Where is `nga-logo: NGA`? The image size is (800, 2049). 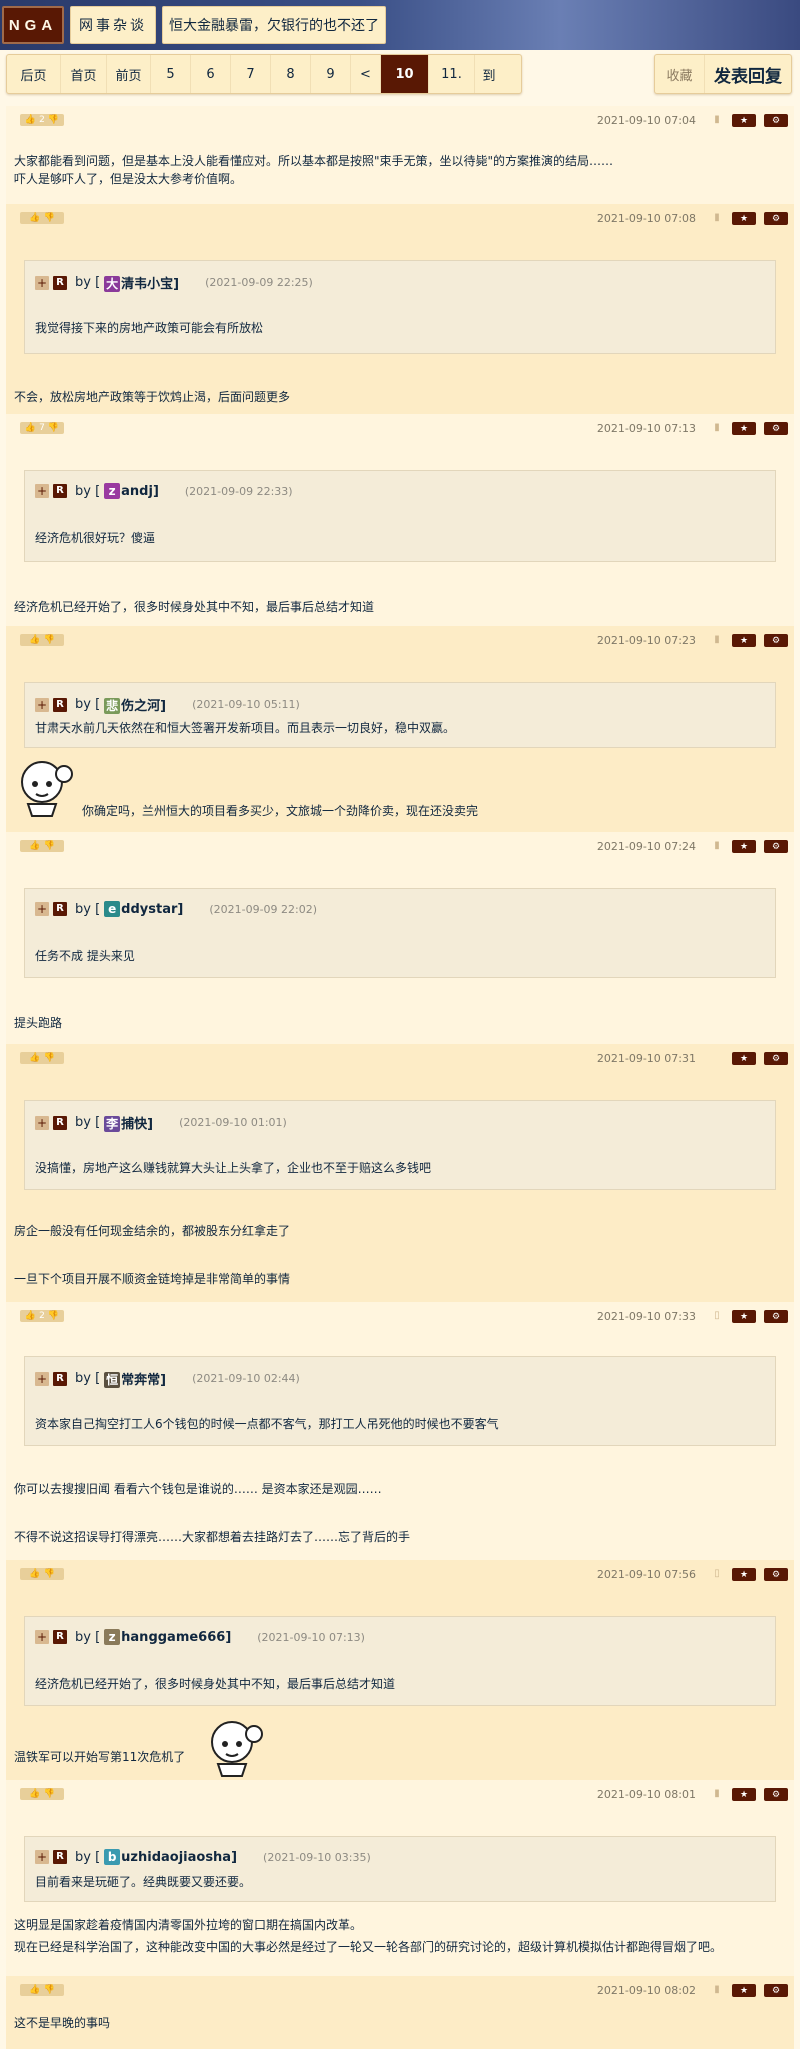
nga-logo: NGA is located at coordinates (33, 25).